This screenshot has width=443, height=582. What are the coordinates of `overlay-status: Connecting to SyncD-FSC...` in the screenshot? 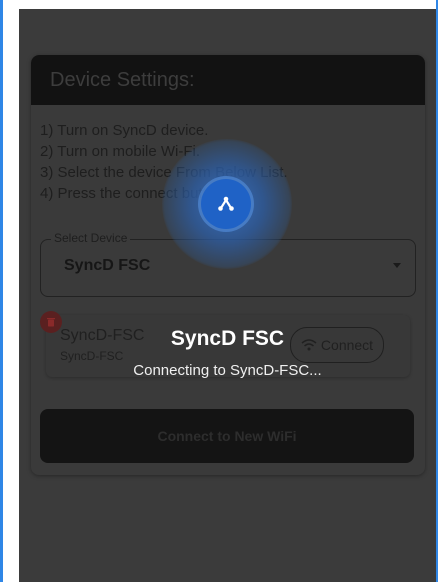 It's located at (227, 370).